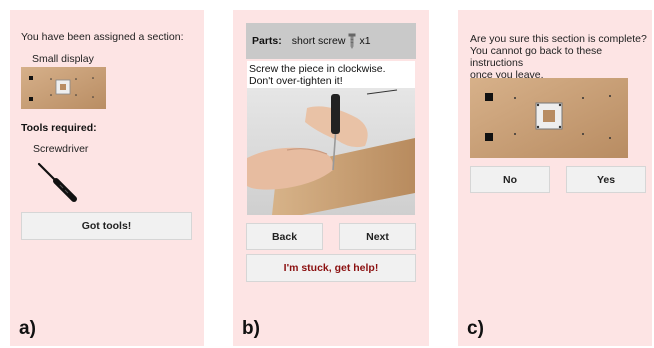 The image size is (654, 348). I want to click on part-name: short screw, so click(318, 41).